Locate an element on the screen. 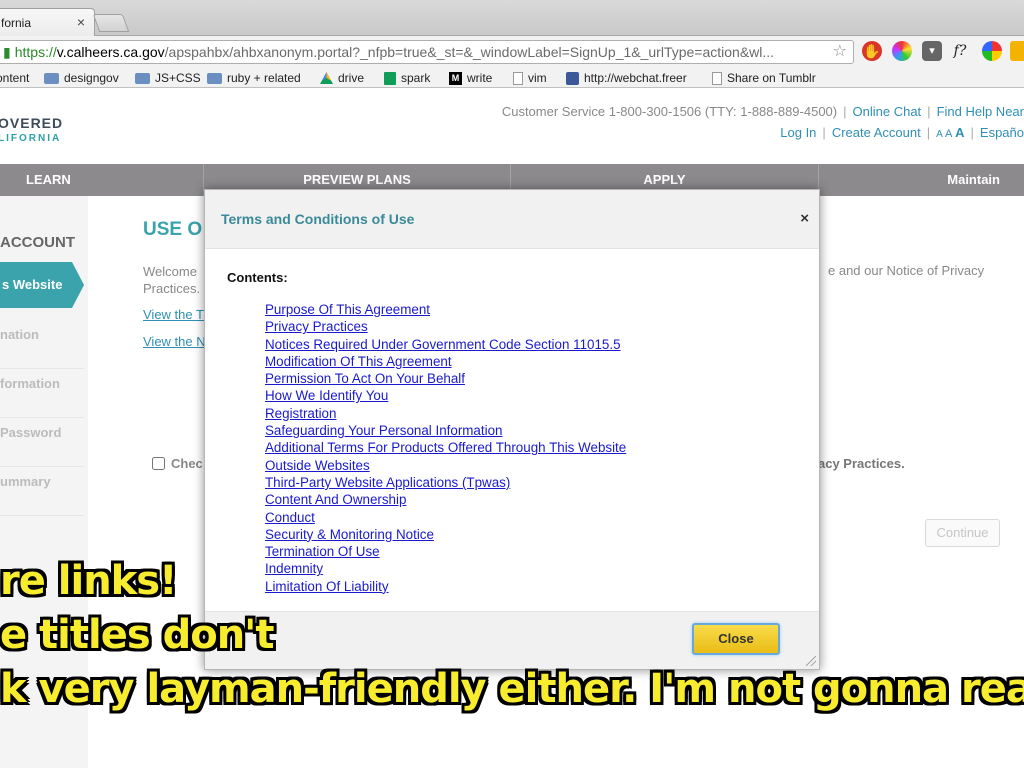 The height and width of the screenshot is (768, 1024). account-links-row: Log In | Create Account | A A A | Españo is located at coordinates (902, 132).